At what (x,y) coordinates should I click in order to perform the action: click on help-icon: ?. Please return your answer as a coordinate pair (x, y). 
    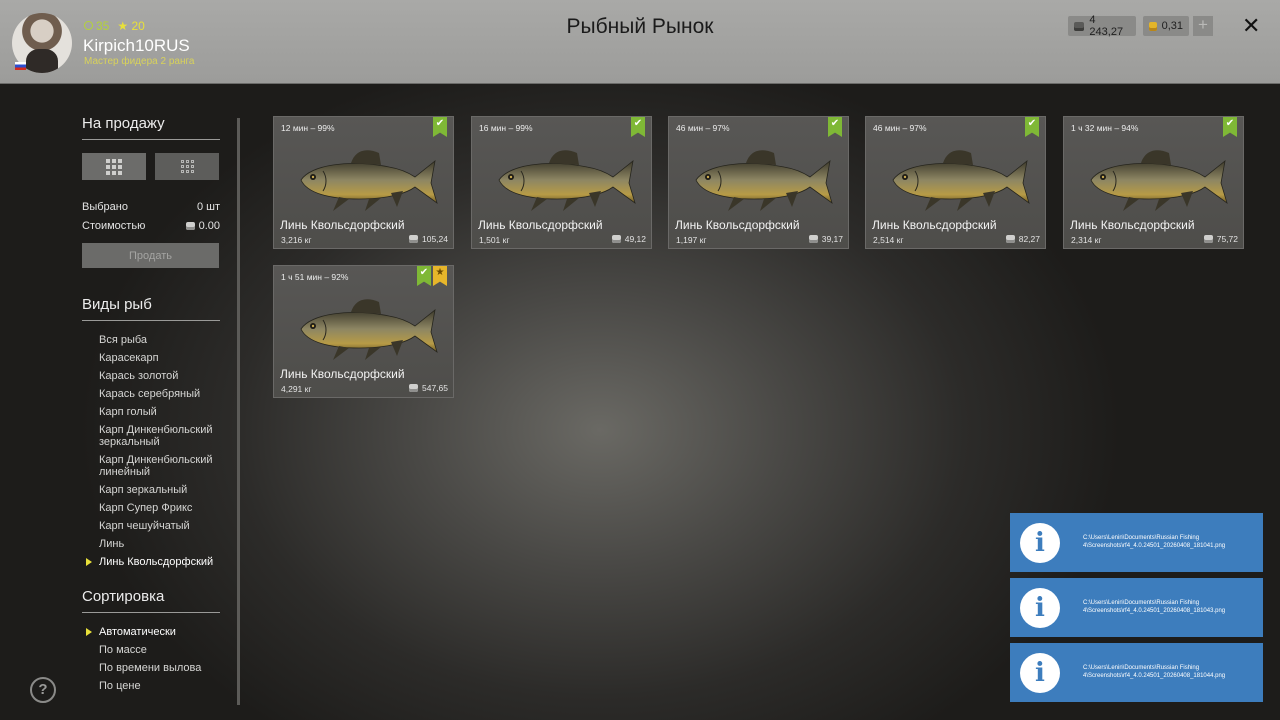
    Looking at the image, I should click on (43, 690).